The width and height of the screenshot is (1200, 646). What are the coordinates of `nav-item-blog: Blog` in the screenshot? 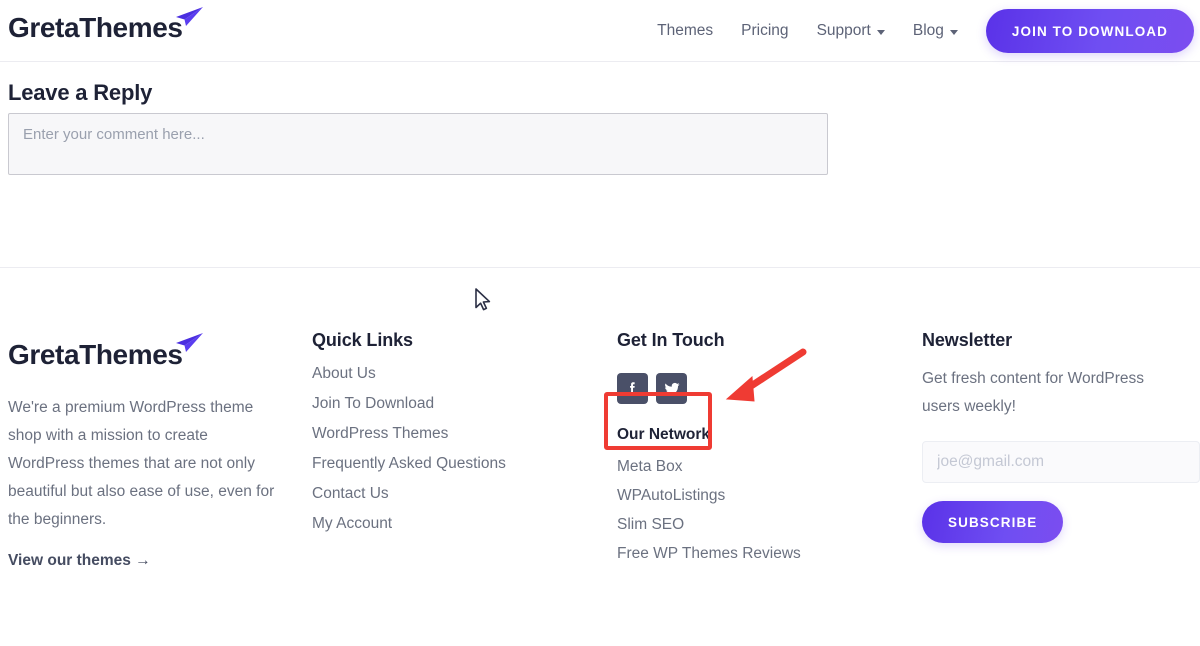 It's located at (935, 31).